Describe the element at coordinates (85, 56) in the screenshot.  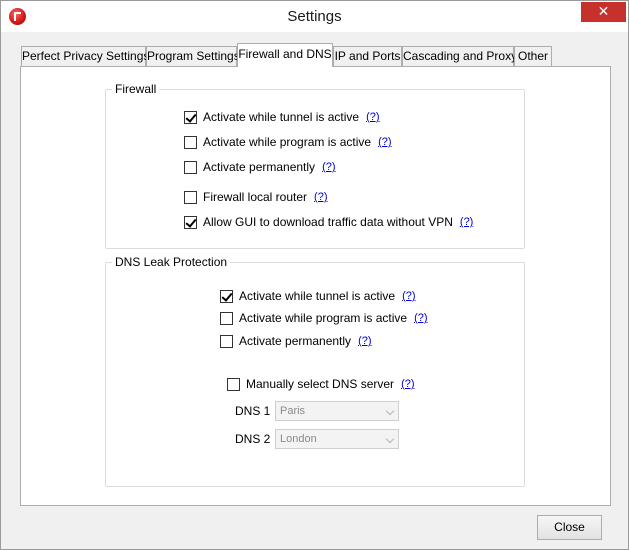
I see `tab-perfect-privacy-settings: Perfect Privacy Settings` at that location.